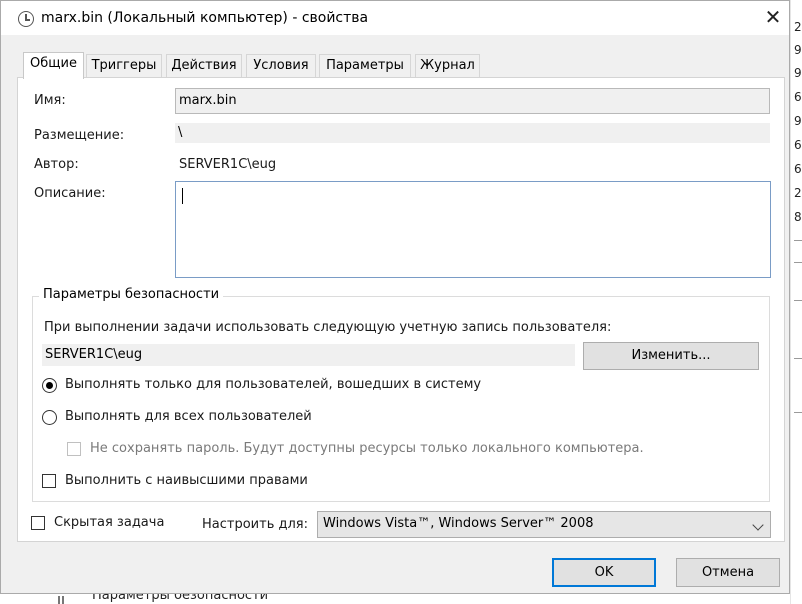 The height and width of the screenshot is (604, 802). Describe the element at coordinates (38, 523) in the screenshot. I see `hidden-task-checkbox` at that location.